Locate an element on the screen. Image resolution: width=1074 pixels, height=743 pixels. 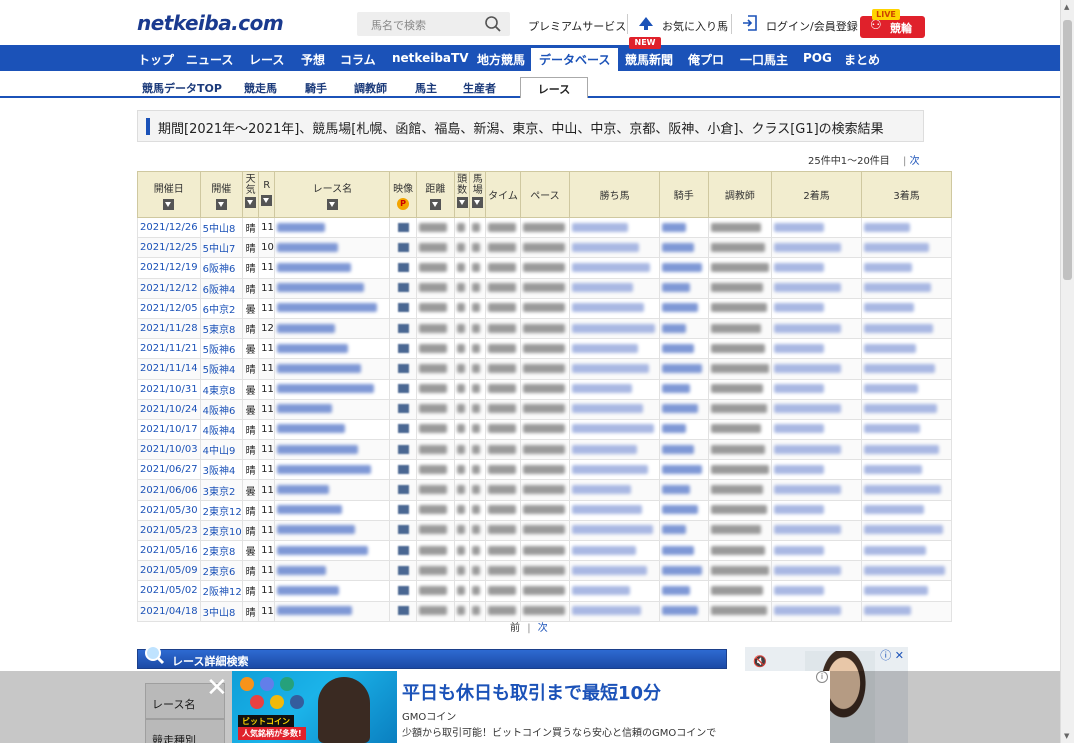
cell-place: 4阪神4 is located at coordinates (221, 429).